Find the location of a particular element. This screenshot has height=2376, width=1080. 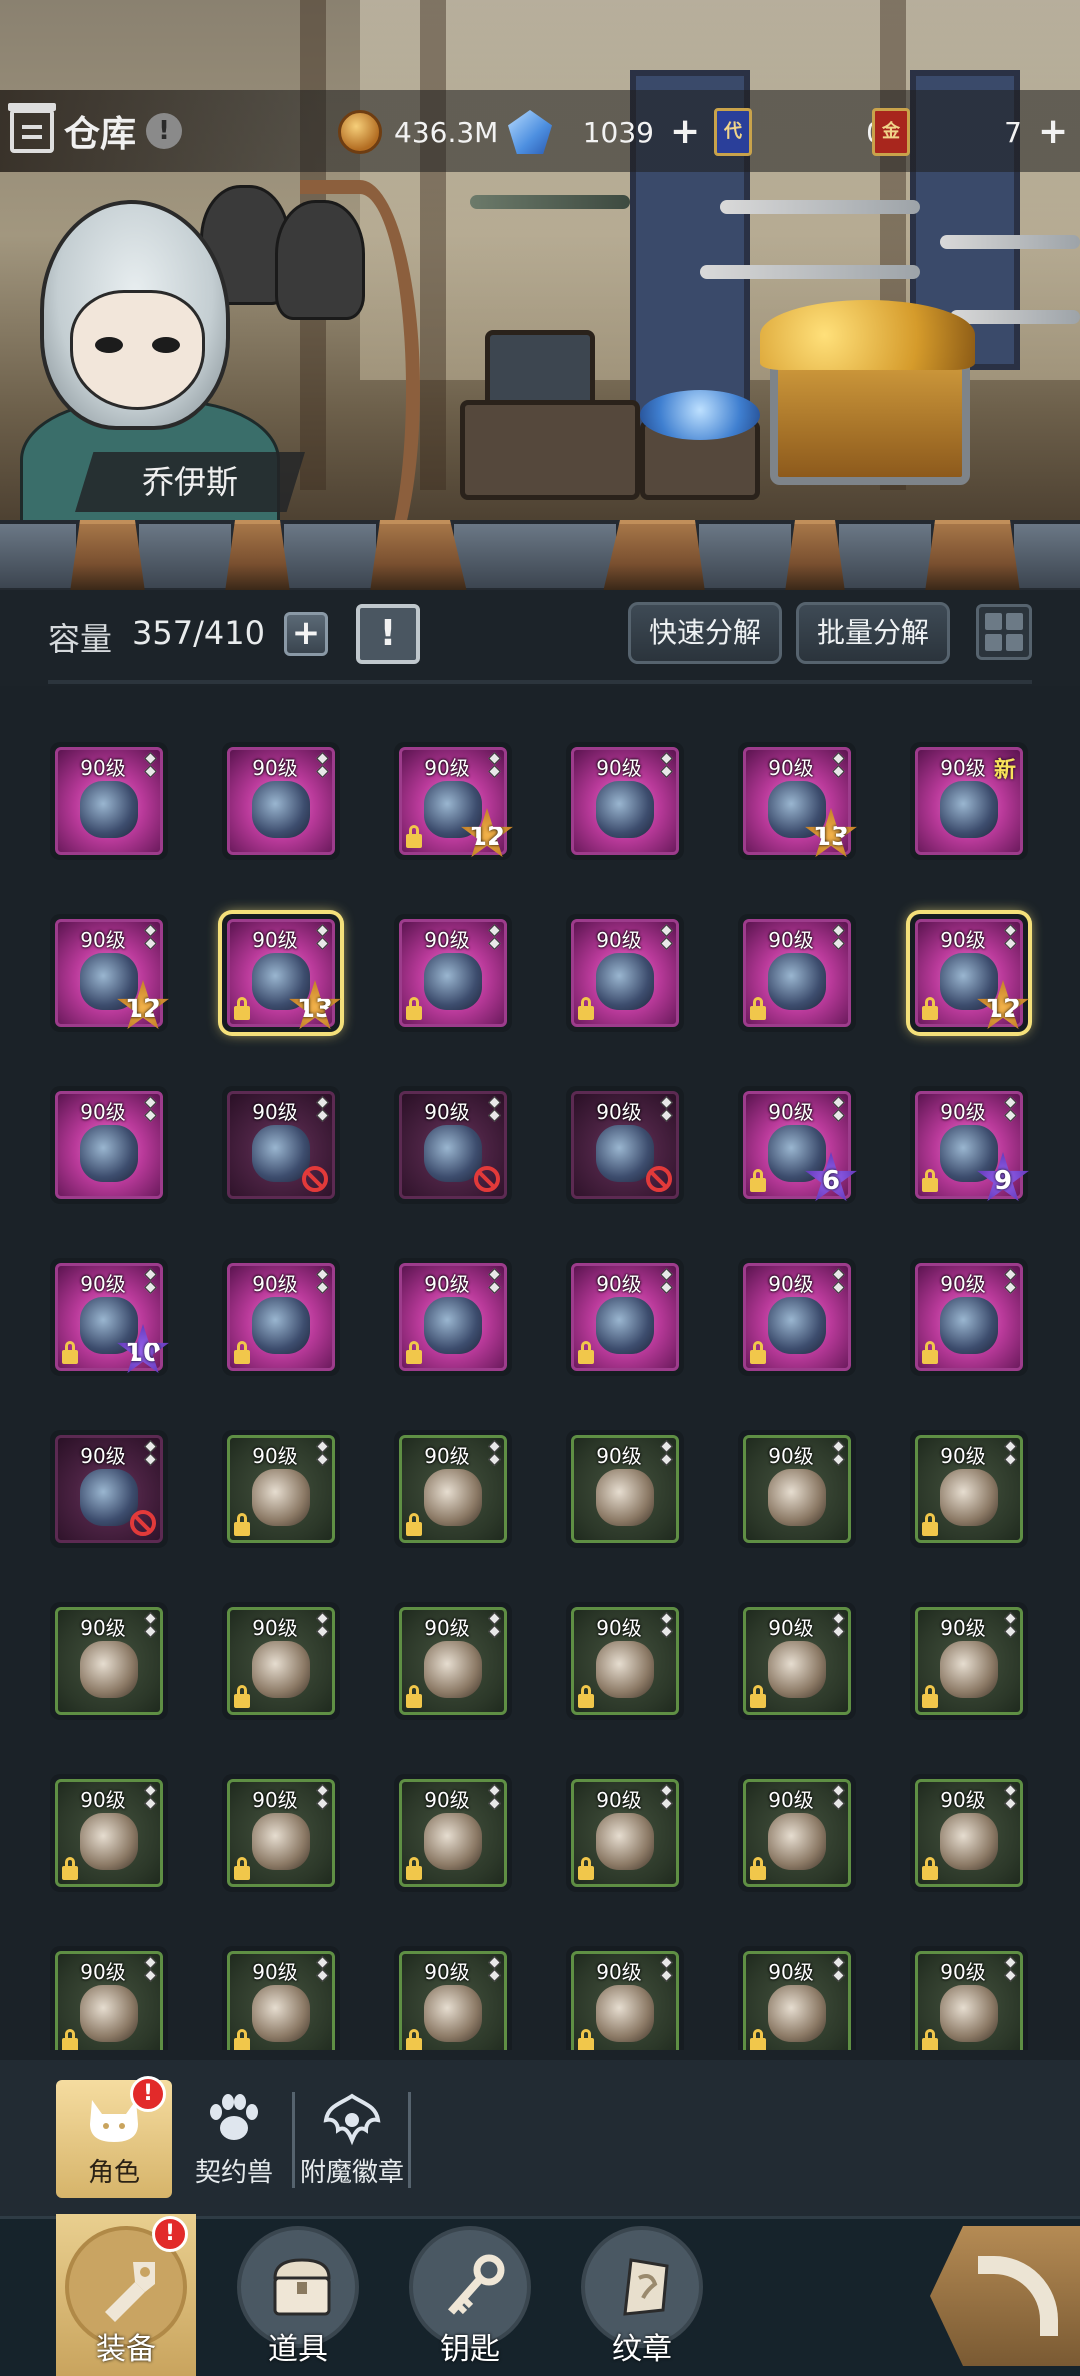

tab-enchant-emblem: 附魔徽章 is located at coordinates (352, 2139).